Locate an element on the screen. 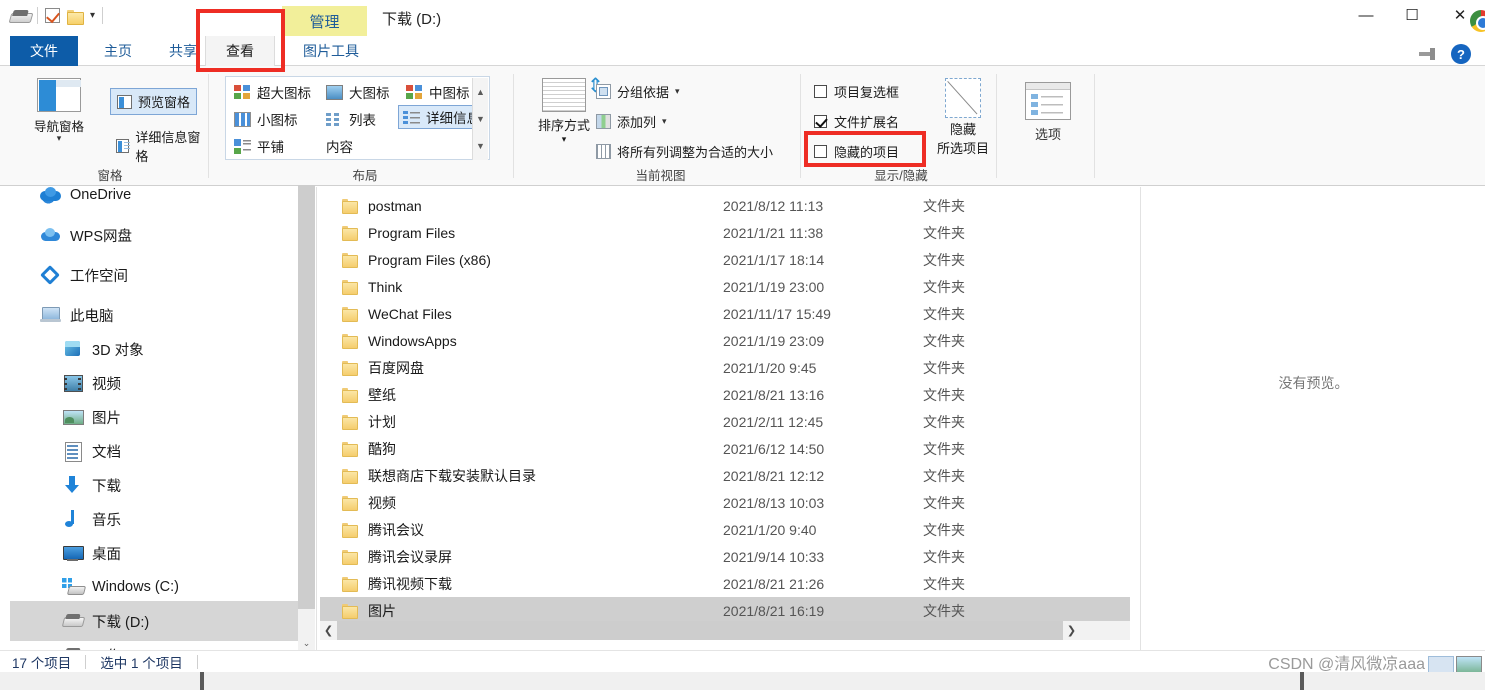  minimize-button: — is located at coordinates (1366, 15).